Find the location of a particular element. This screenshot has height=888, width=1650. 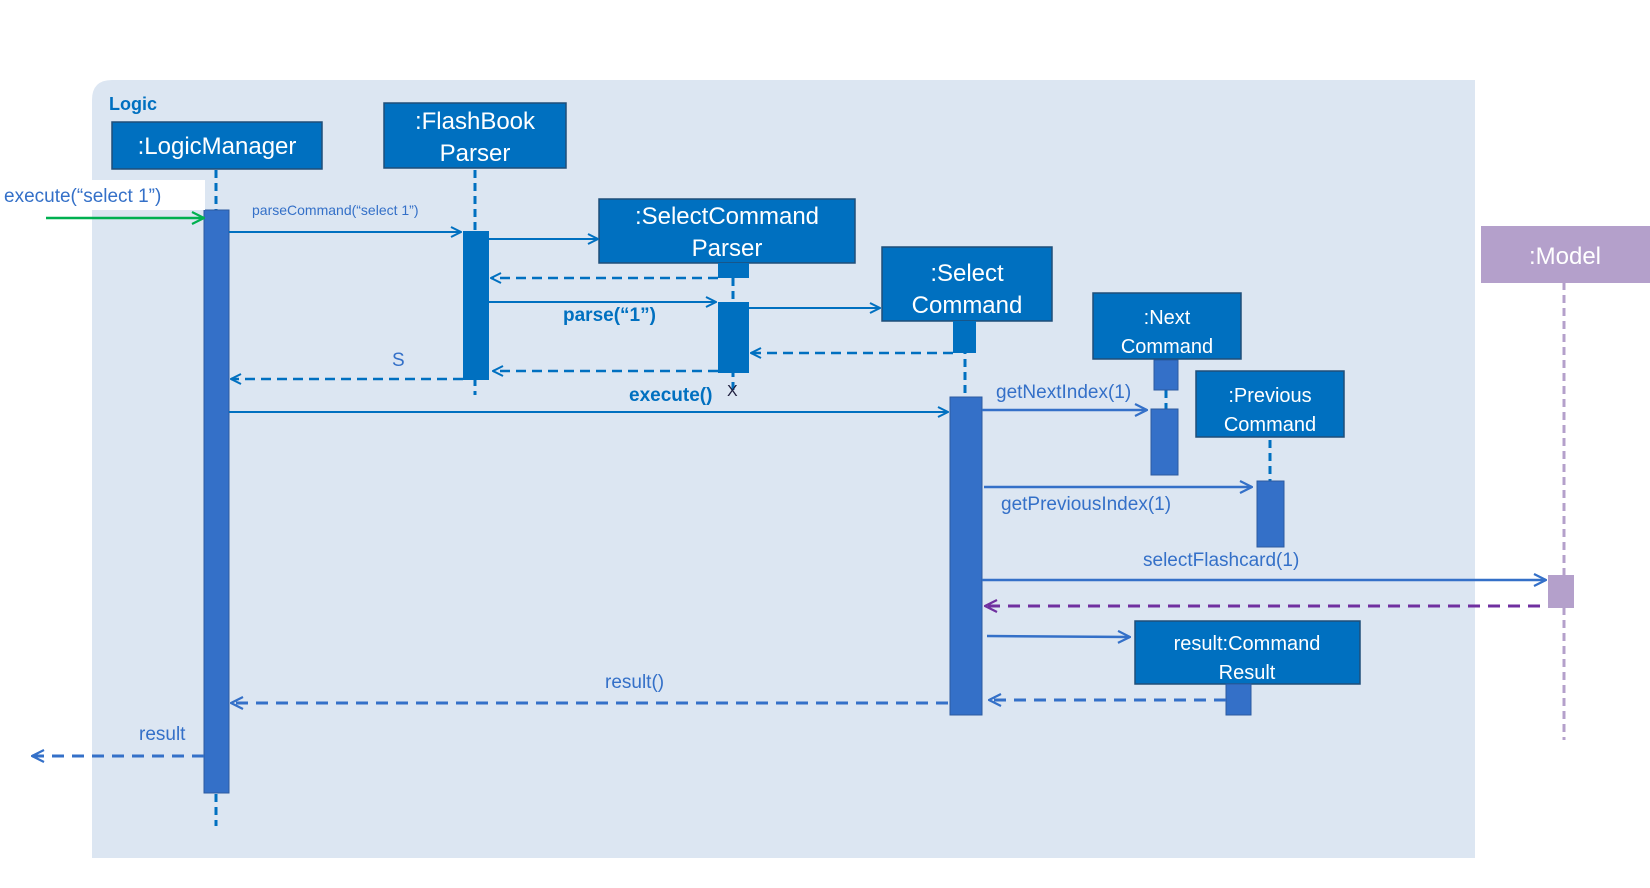

participant-model: :Model is located at coordinates (1565, 254).